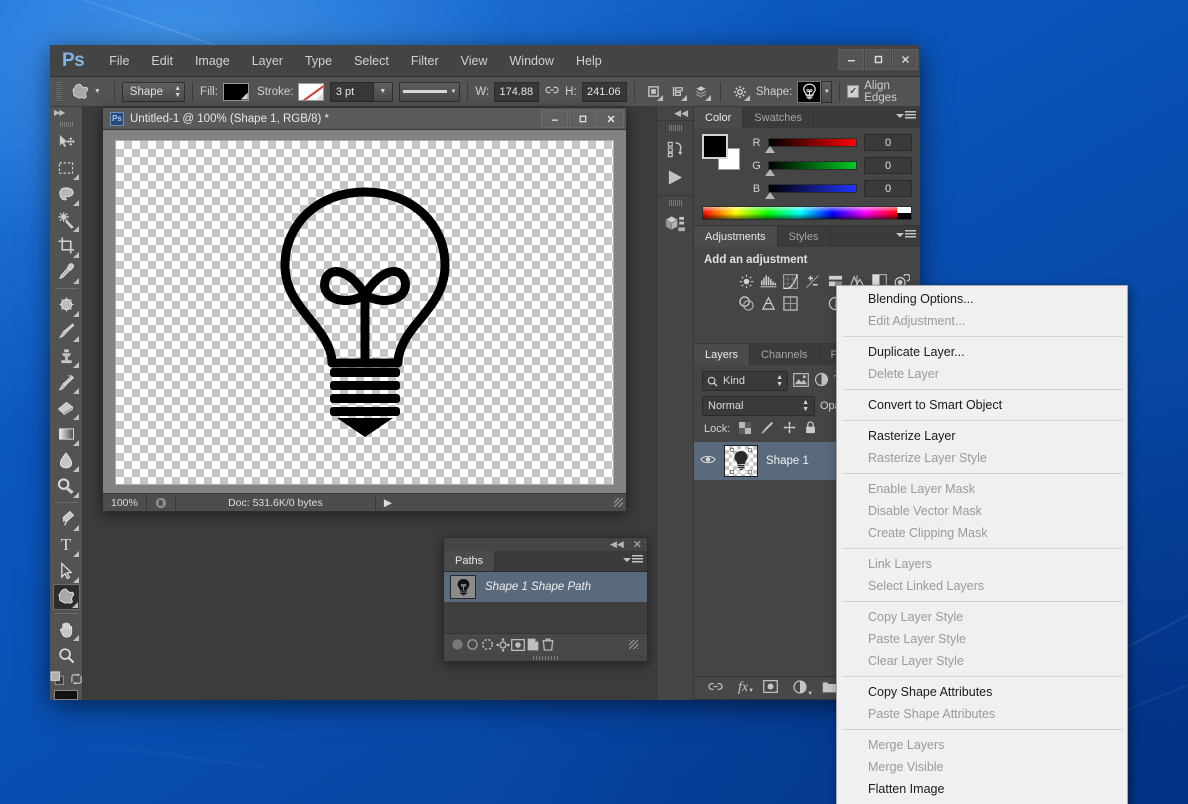 Image resolution: width=1188 pixels, height=804 pixels. Describe the element at coordinates (552, 91) in the screenshot. I see `link-icon` at that location.